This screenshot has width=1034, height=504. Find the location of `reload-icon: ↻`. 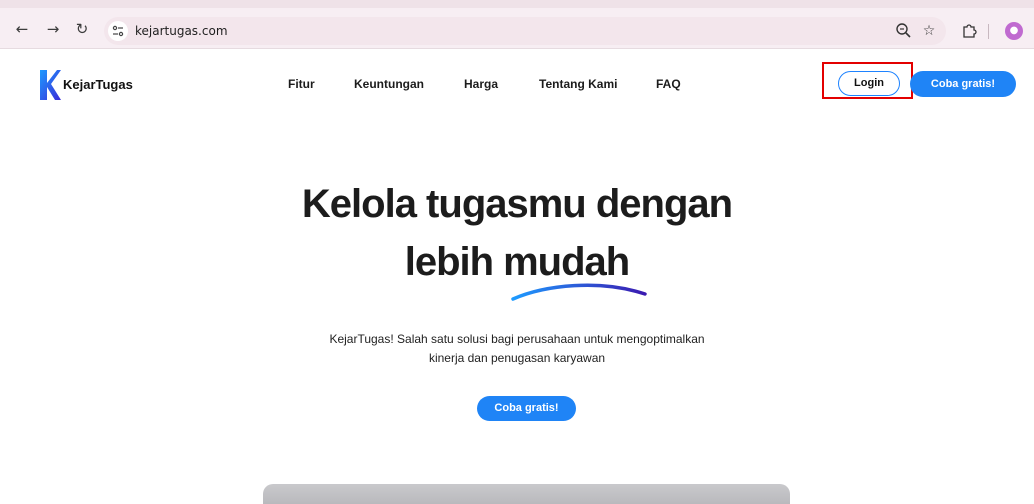

reload-icon: ↻ is located at coordinates (82, 29).